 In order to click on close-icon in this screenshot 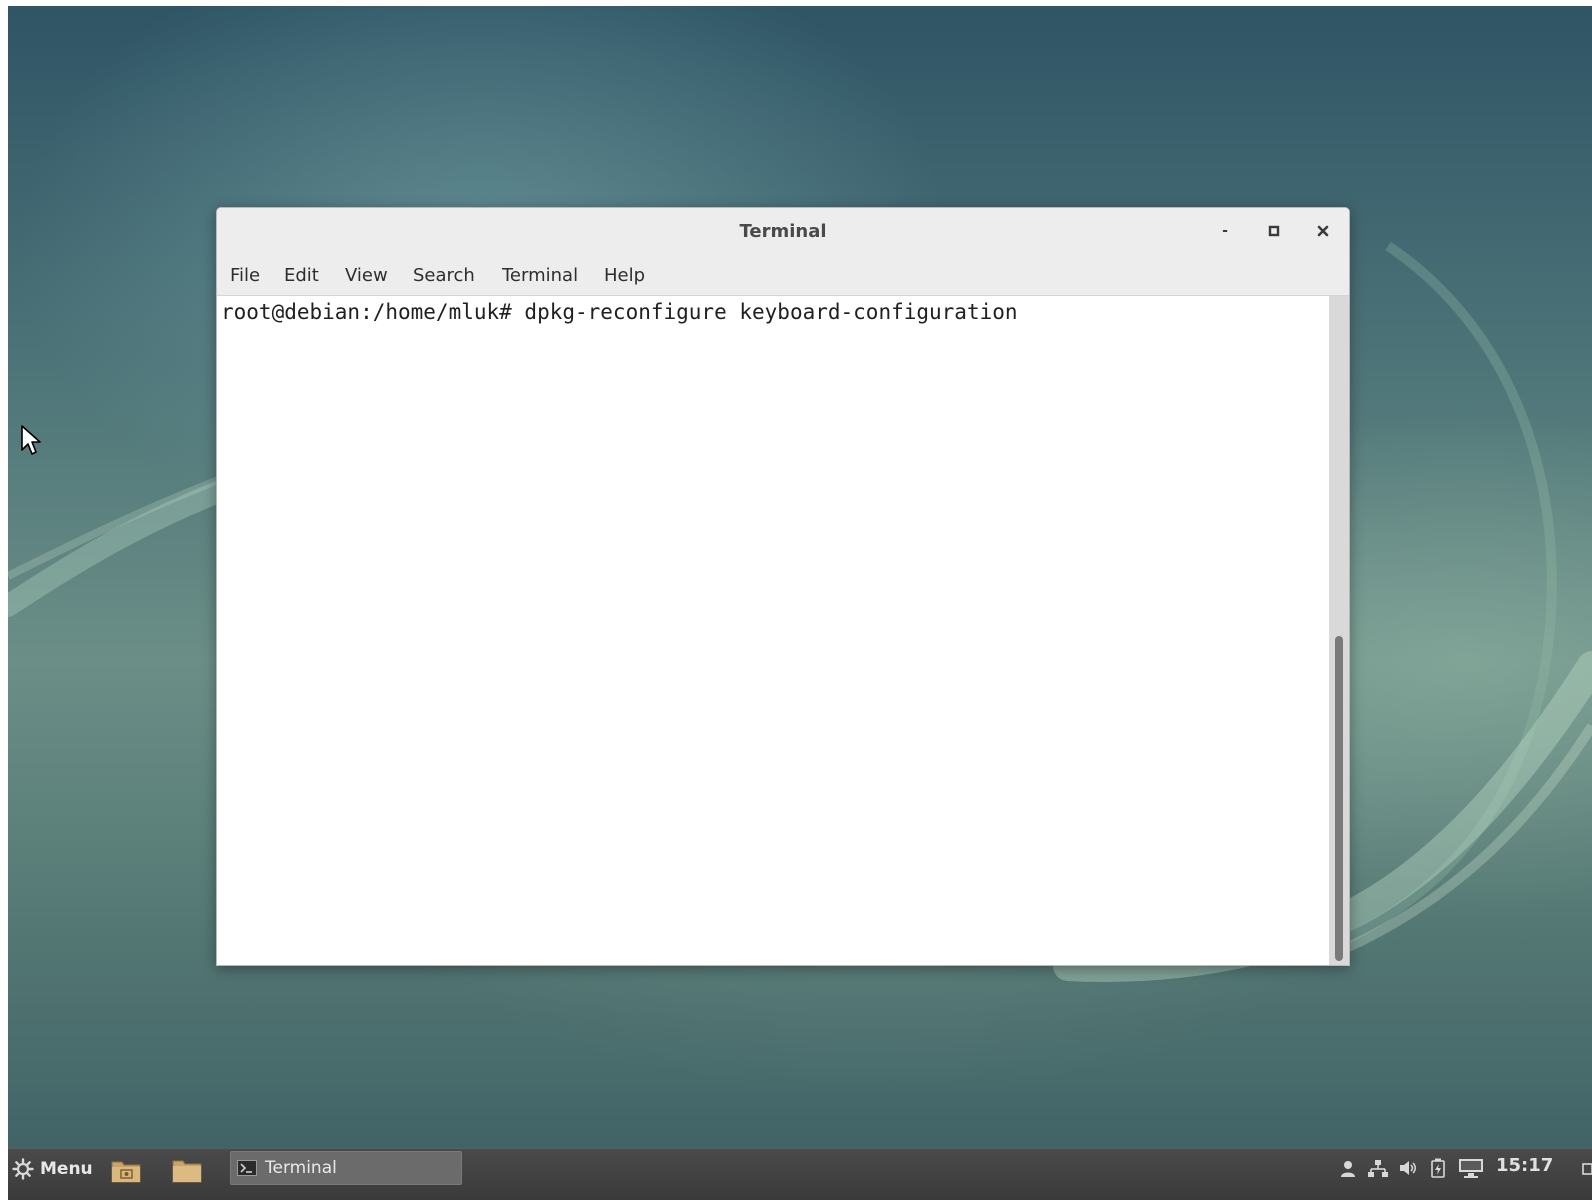, I will do `click(1323, 231)`.